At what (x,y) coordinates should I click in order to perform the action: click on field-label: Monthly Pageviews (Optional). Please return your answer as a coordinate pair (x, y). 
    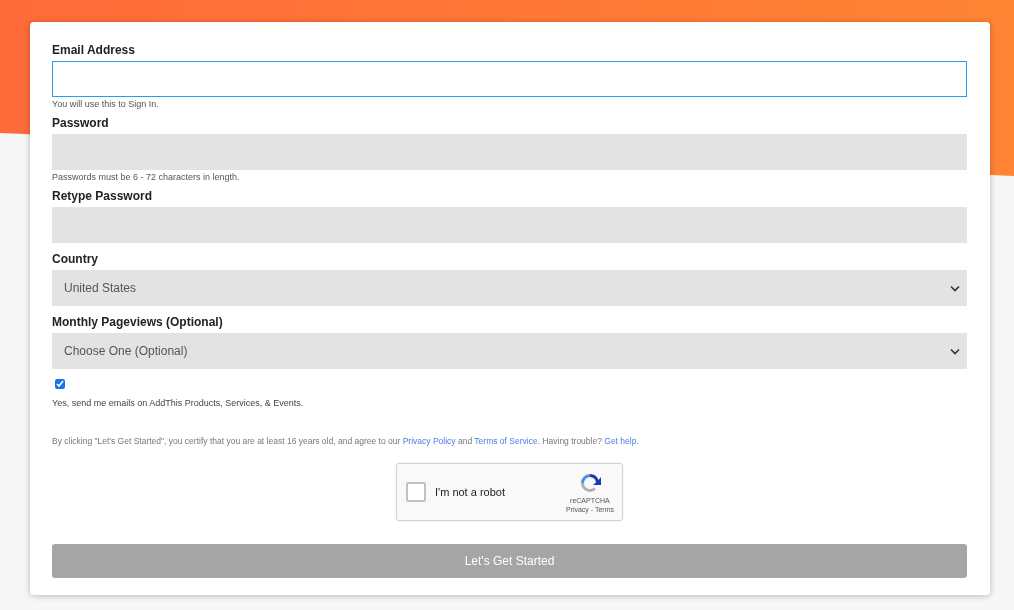
    Looking at the image, I should click on (137, 322).